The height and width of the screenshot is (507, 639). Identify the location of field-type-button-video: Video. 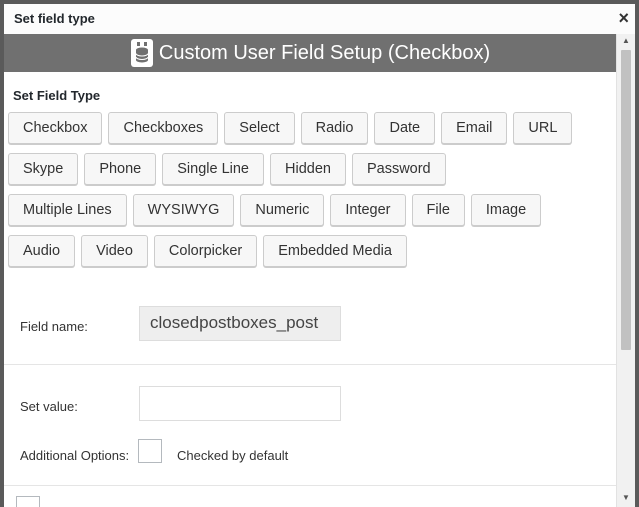
(114, 251).